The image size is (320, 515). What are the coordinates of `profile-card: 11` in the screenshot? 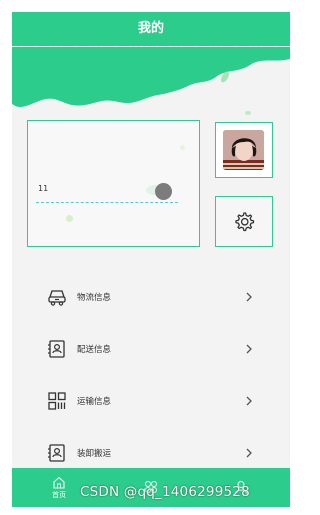 It's located at (113, 183).